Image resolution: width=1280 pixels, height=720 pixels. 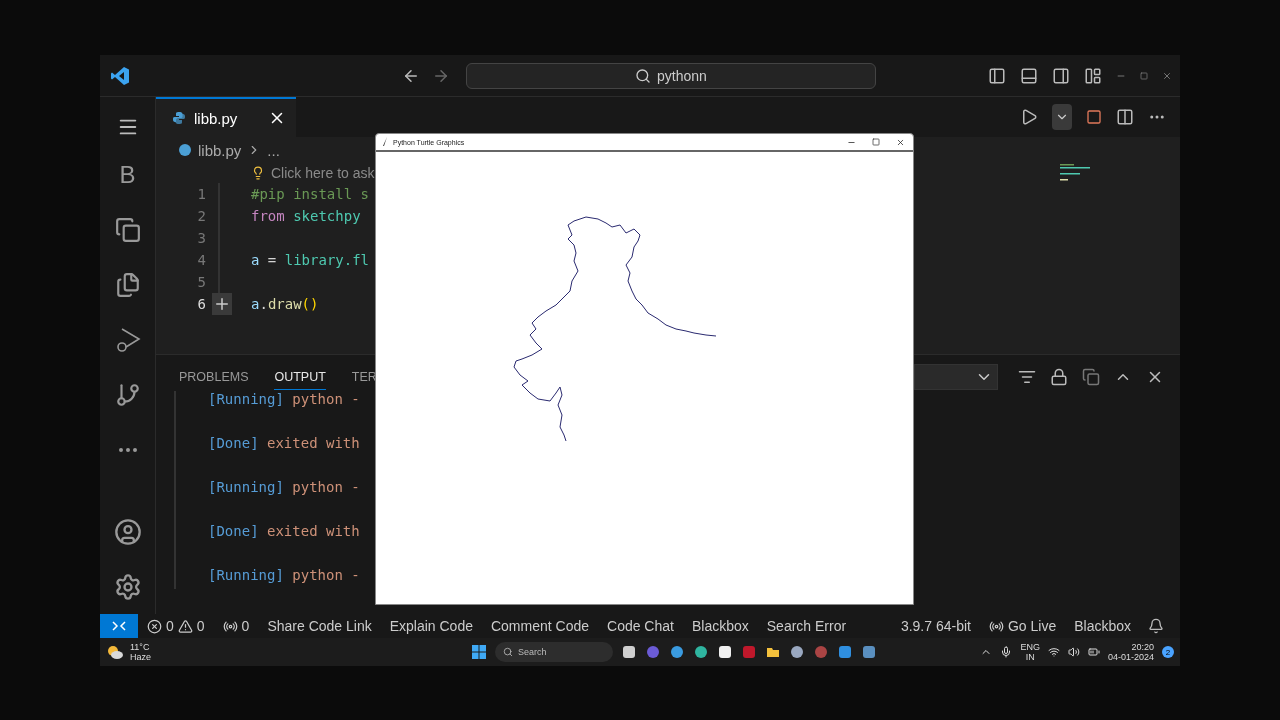 What do you see at coordinates (222, 304) in the screenshot?
I see `add-icon` at bounding box center [222, 304].